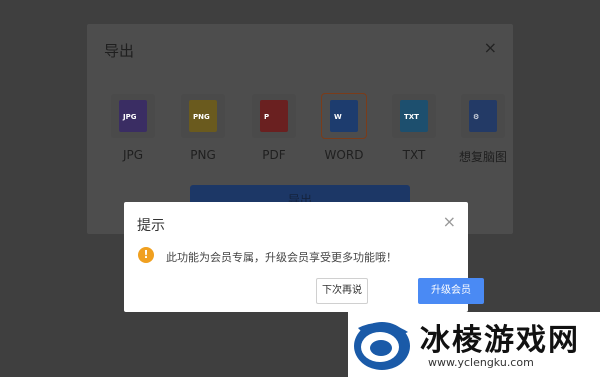  What do you see at coordinates (203, 155) in the screenshot?
I see `format-label: PNG` at bounding box center [203, 155].